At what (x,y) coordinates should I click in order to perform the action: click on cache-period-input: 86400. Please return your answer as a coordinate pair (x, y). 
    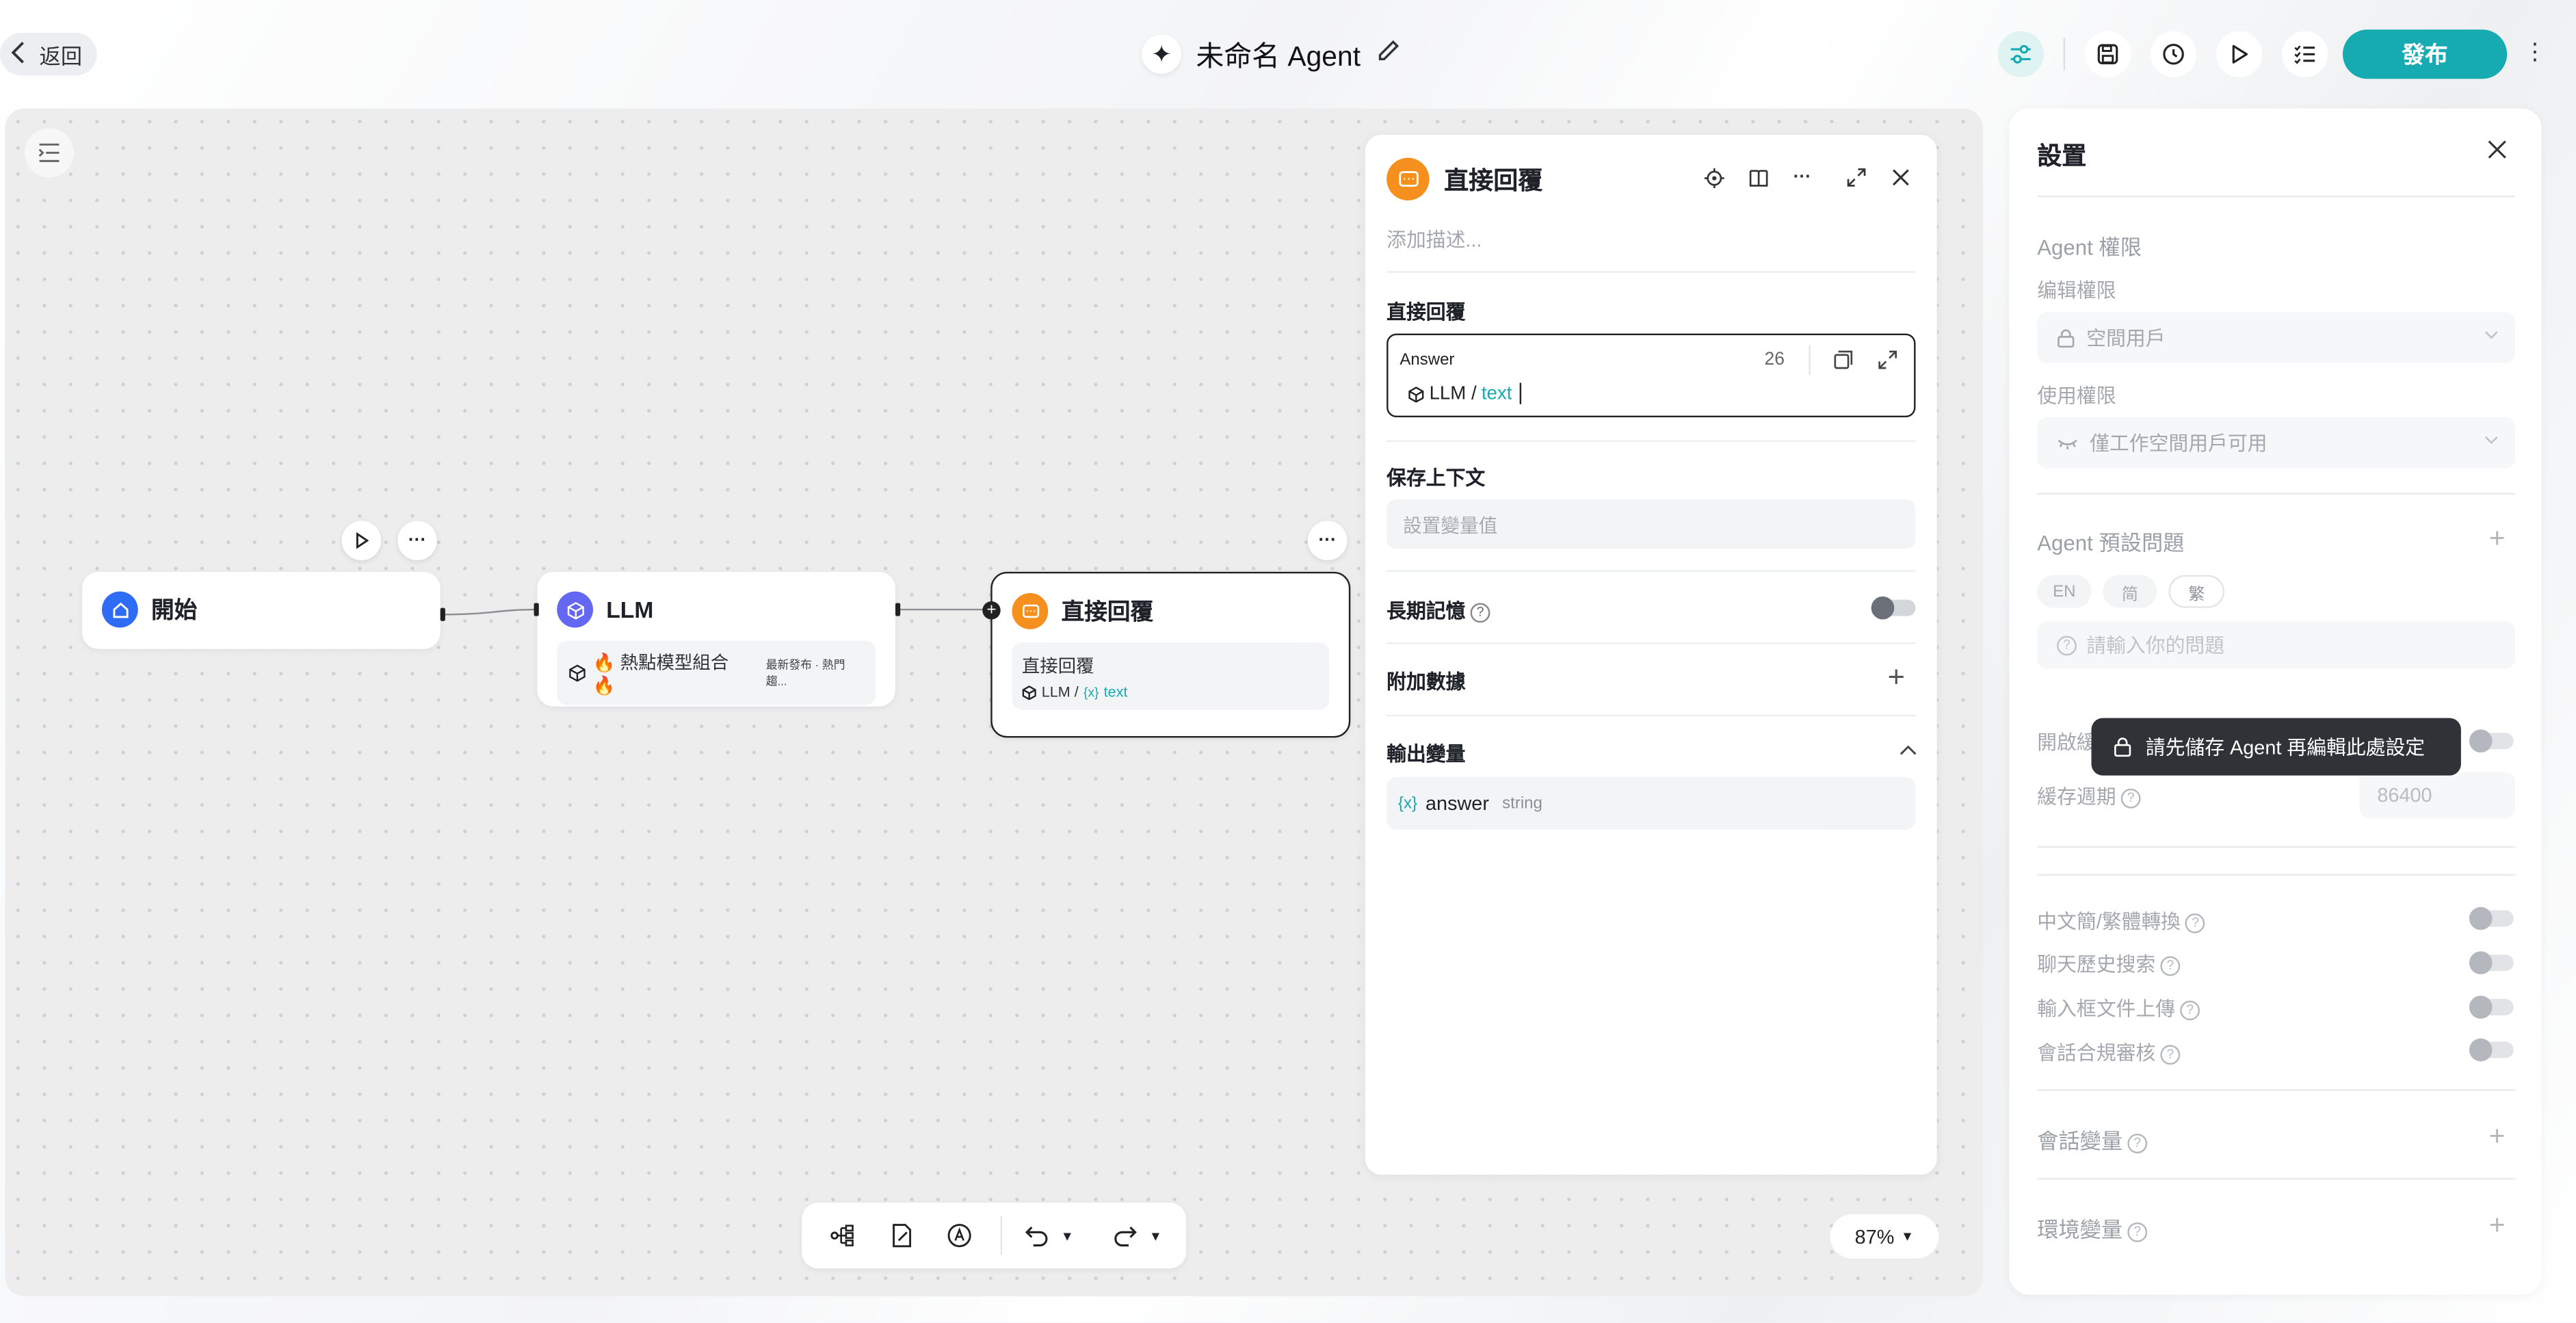
    Looking at the image, I should click on (2437, 796).